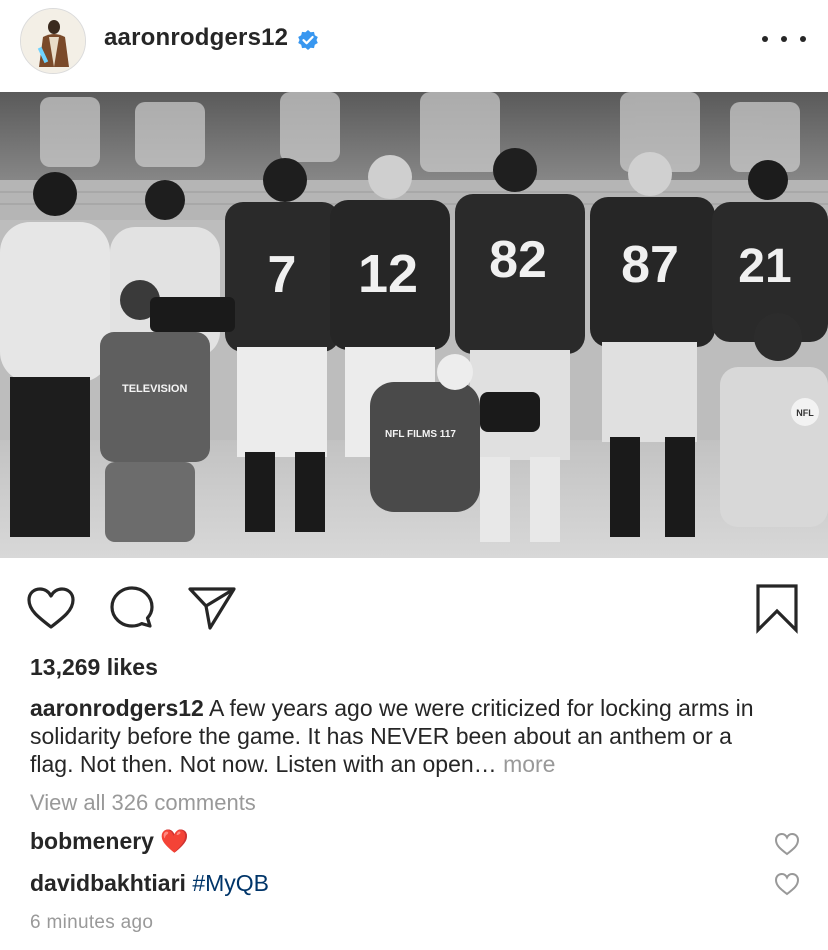 The image size is (828, 950). I want to click on jersey-number: 12, so click(388, 274).